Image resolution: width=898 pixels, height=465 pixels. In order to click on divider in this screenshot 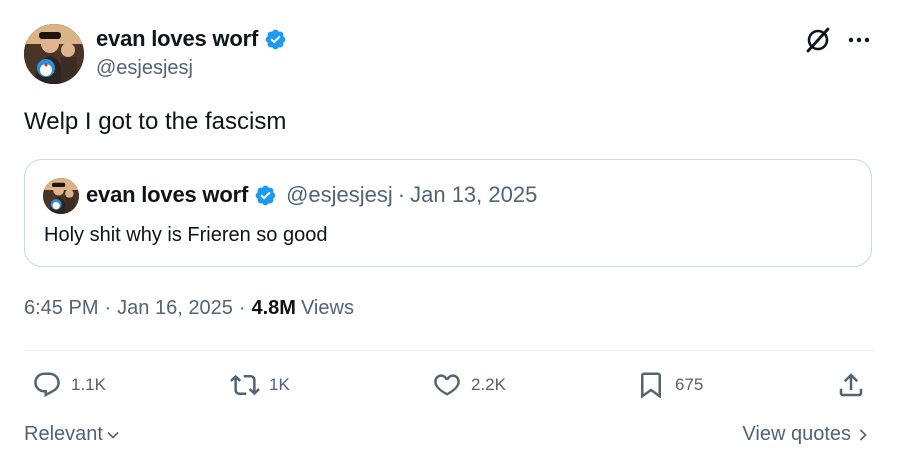, I will do `click(449, 350)`.